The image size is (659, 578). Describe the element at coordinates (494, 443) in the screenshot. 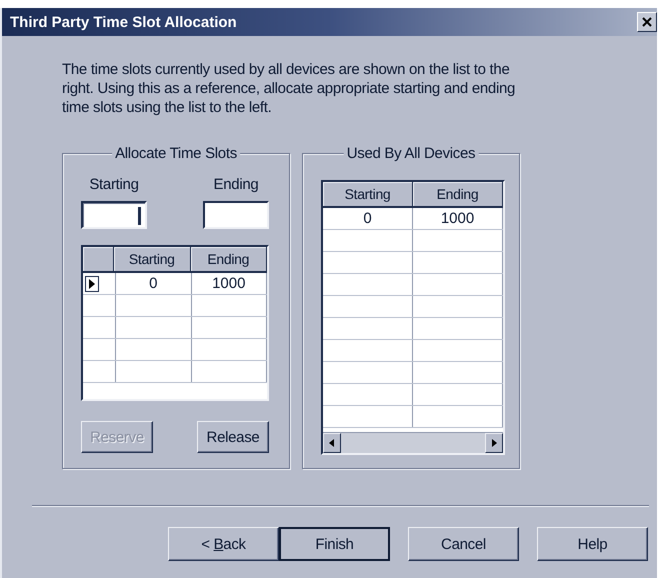

I see `scroll-right-icon` at that location.